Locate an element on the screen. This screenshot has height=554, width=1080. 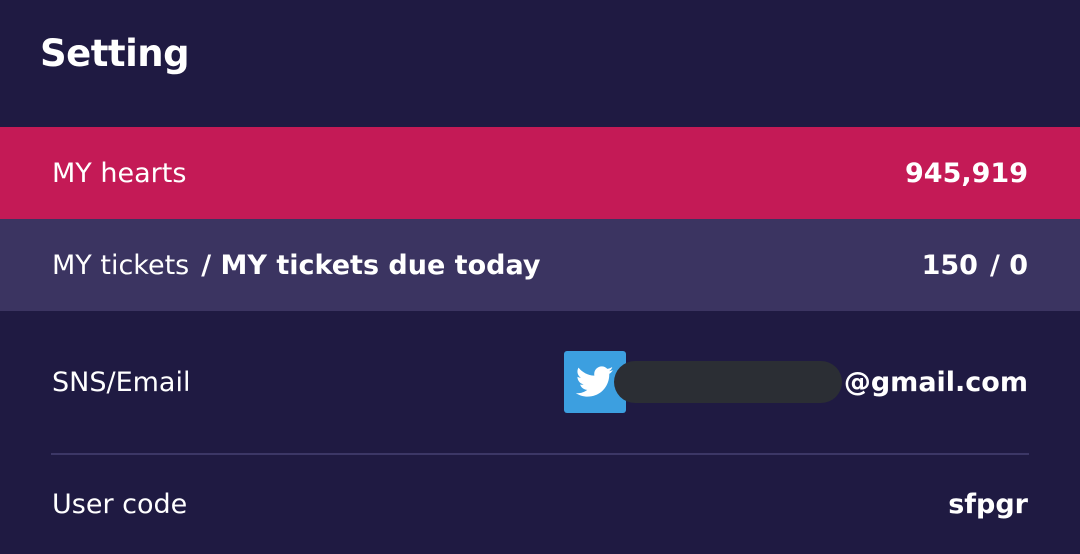
my-hearts-value: 945,919 is located at coordinates (966, 173).